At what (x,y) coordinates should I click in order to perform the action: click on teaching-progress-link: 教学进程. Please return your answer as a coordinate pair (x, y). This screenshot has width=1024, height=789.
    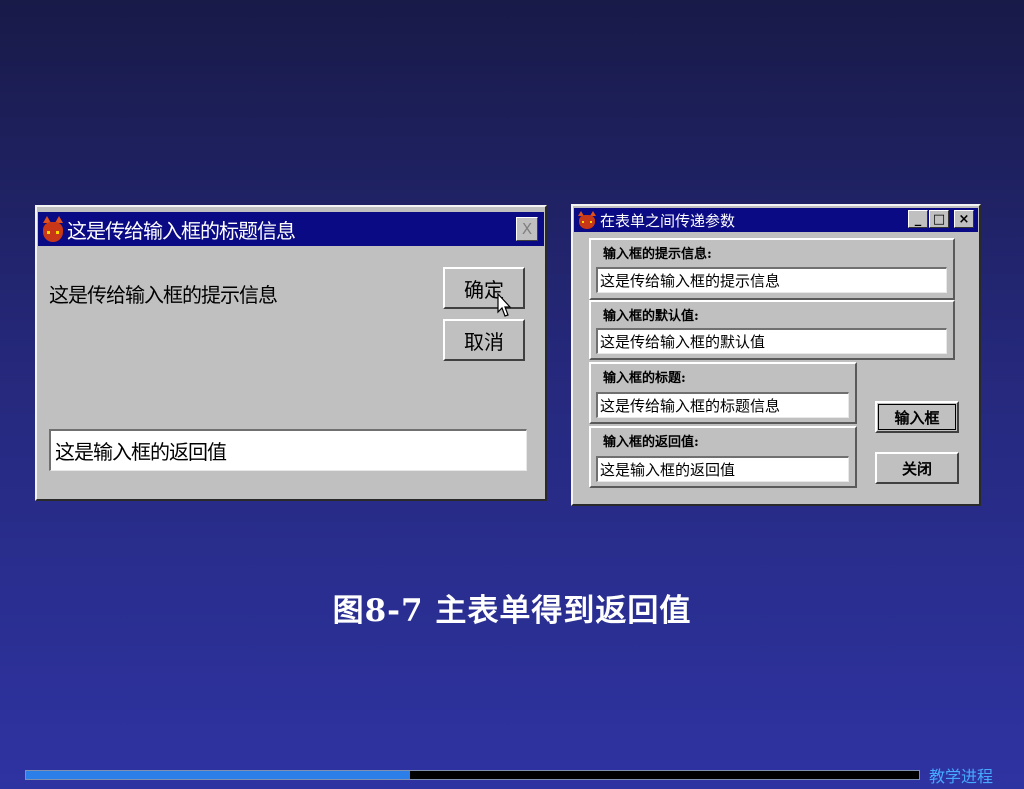
    Looking at the image, I should click on (961, 775).